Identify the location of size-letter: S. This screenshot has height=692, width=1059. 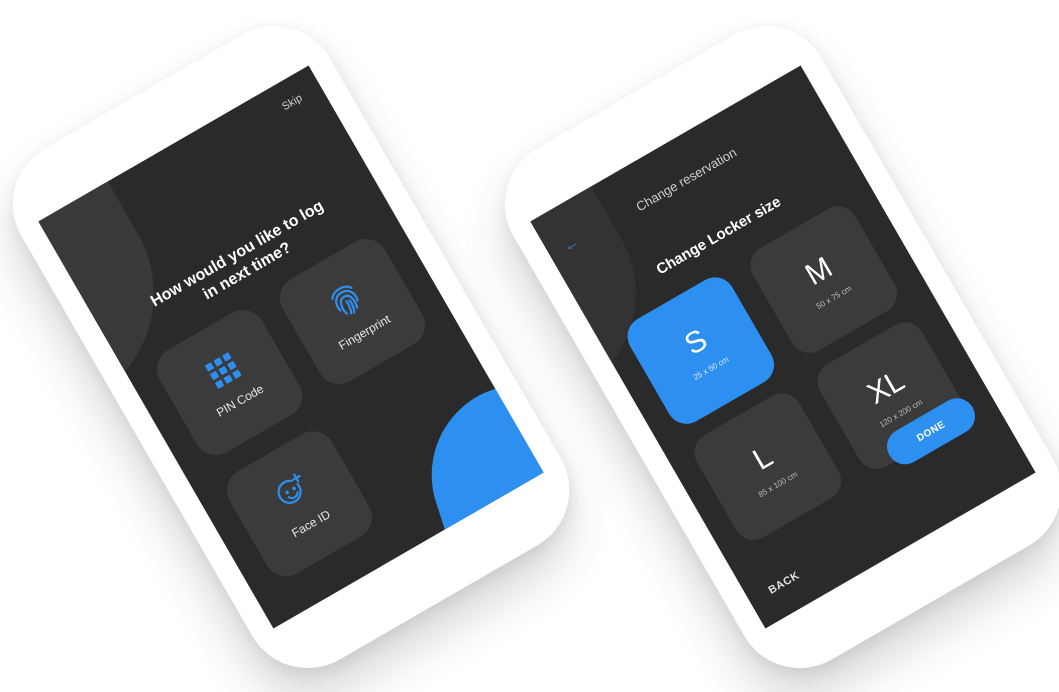
(695, 342).